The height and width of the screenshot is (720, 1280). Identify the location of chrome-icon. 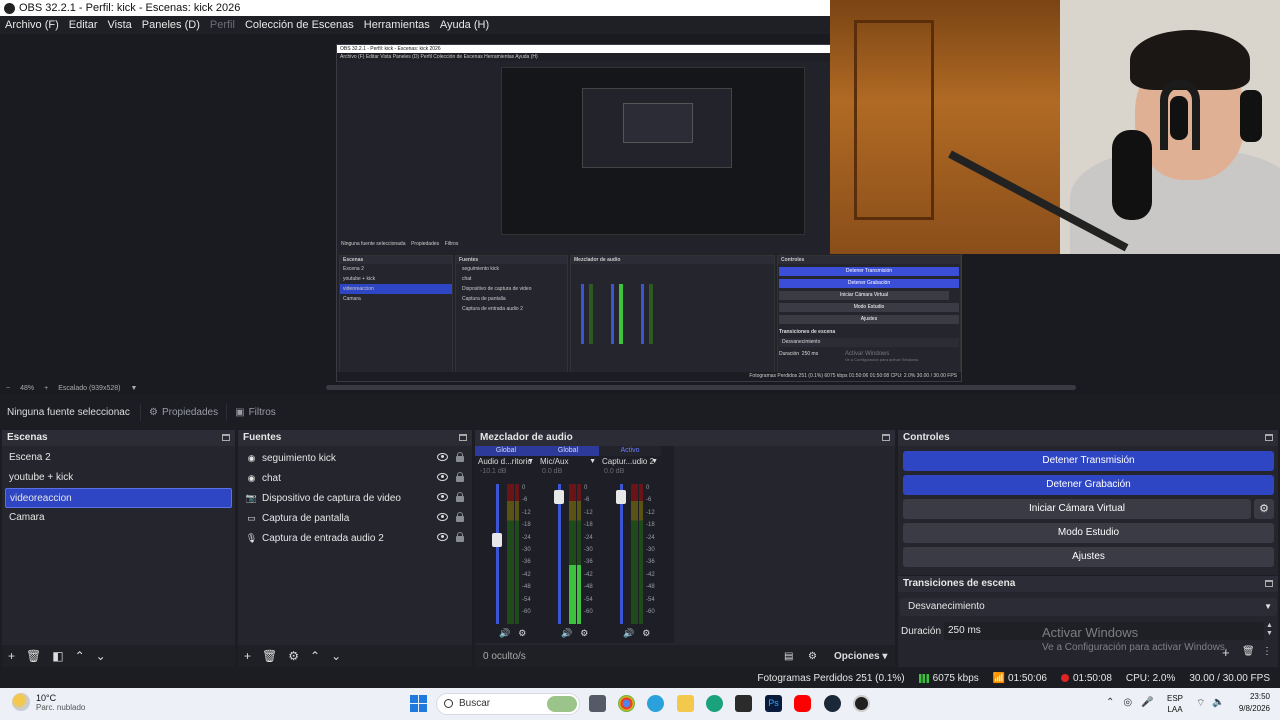
(626, 703).